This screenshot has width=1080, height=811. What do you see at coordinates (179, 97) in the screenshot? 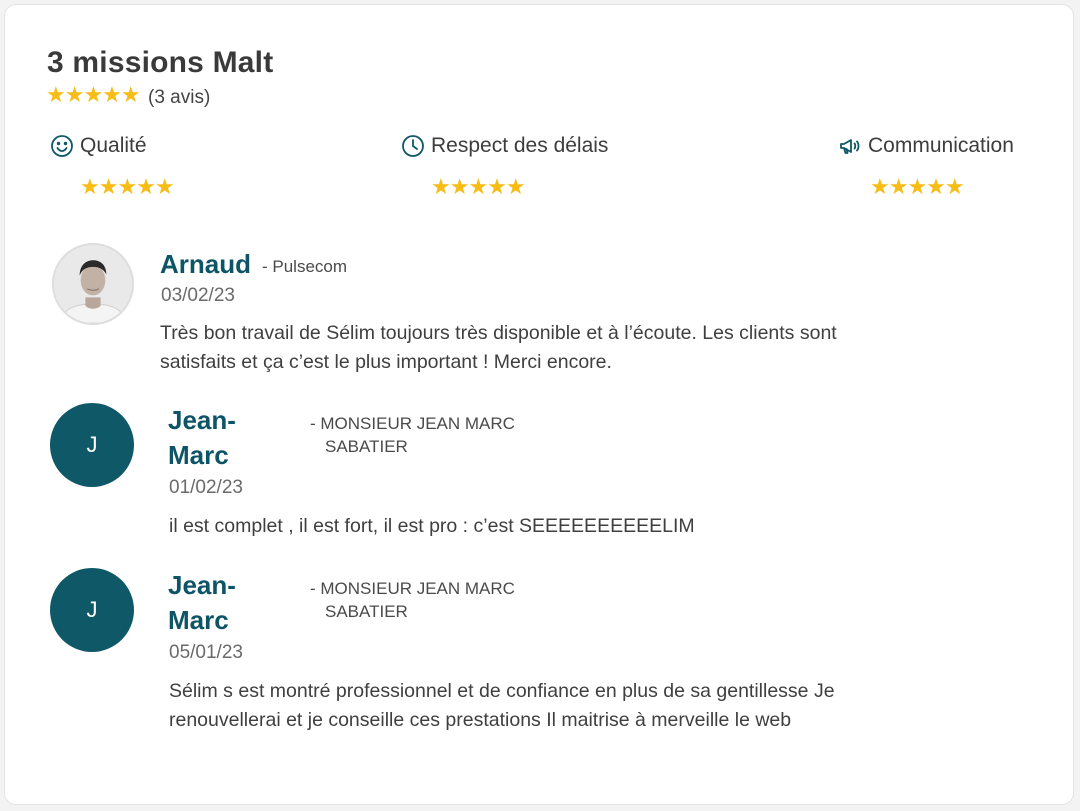
I see `review-count: (3 avis)` at bounding box center [179, 97].